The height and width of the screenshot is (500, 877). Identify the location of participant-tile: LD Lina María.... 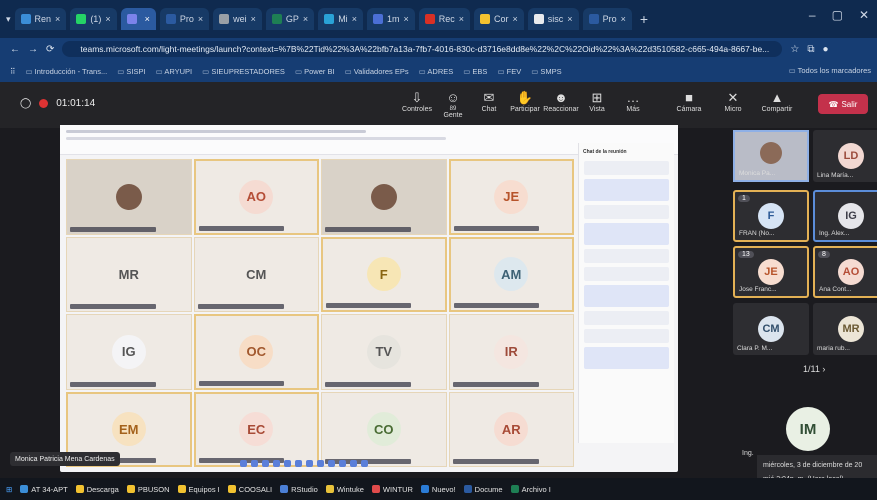
(845, 156).